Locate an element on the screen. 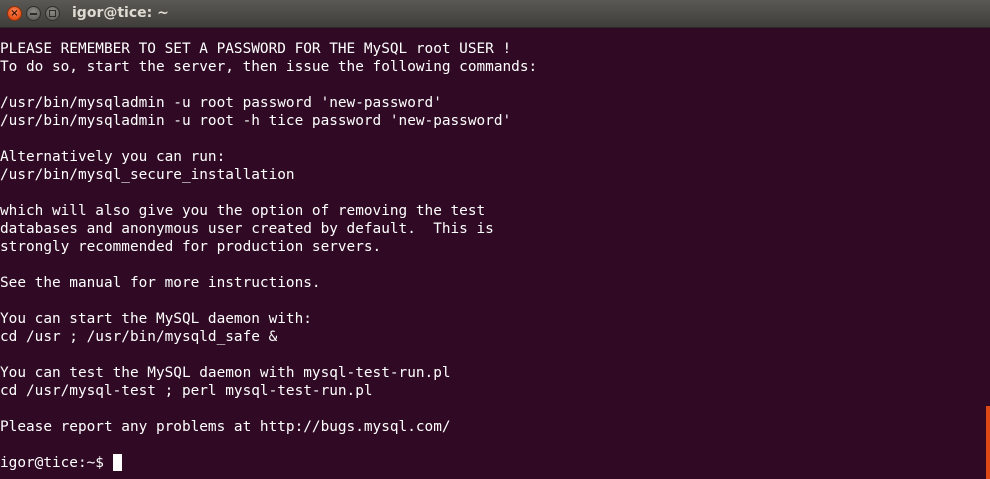  scrollbar is located at coordinates (987, 253).